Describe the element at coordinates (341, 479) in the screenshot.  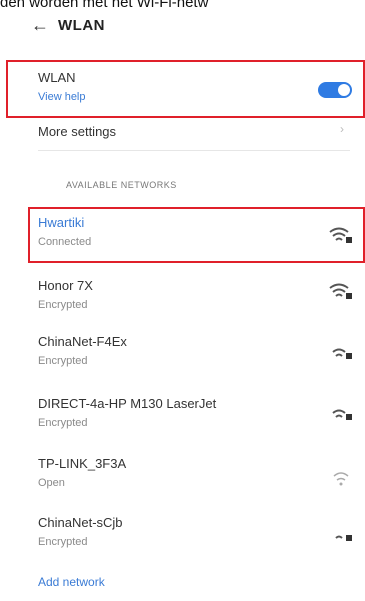
I see `wifi-icon` at that location.